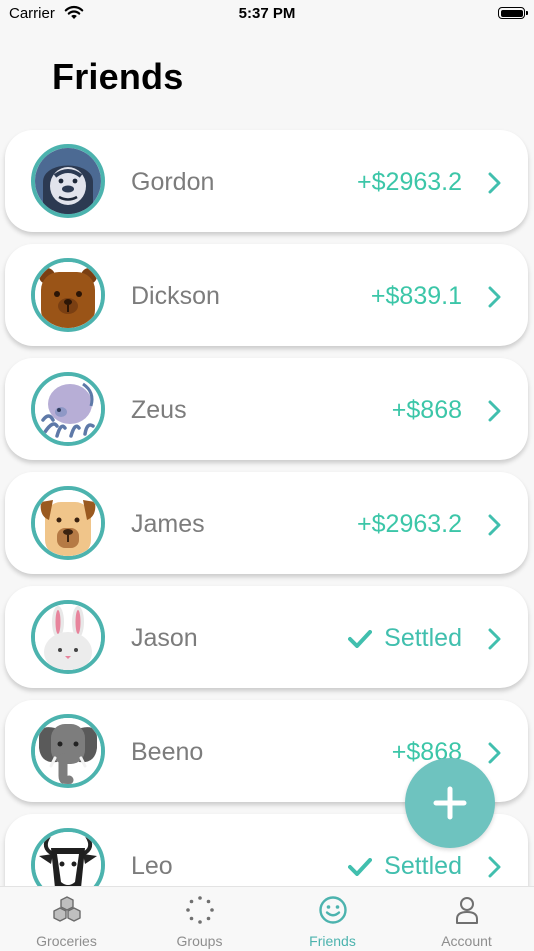 This screenshot has width=534, height=951. What do you see at coordinates (175, 296) in the screenshot?
I see `friend-name: Dickson` at bounding box center [175, 296].